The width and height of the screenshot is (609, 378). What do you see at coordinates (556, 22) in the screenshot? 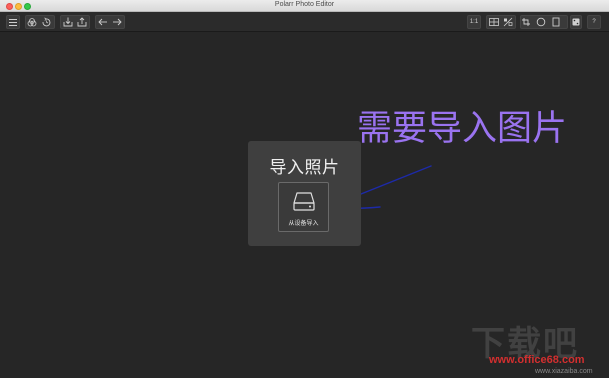
I see `rect-mask-icon` at bounding box center [556, 22].